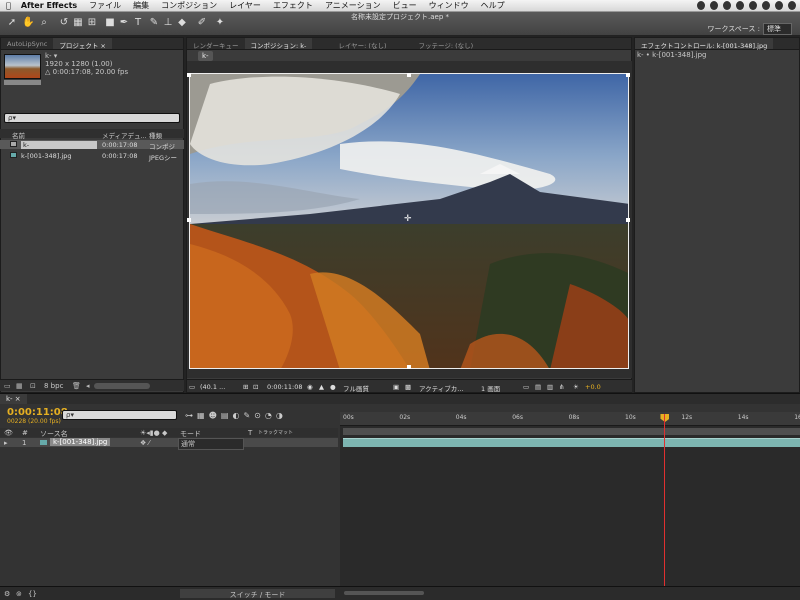 Image resolution: width=800 pixels, height=600 pixels. Describe the element at coordinates (321, 387) in the screenshot. I see `show-snapshot-icon: ▲` at that location.